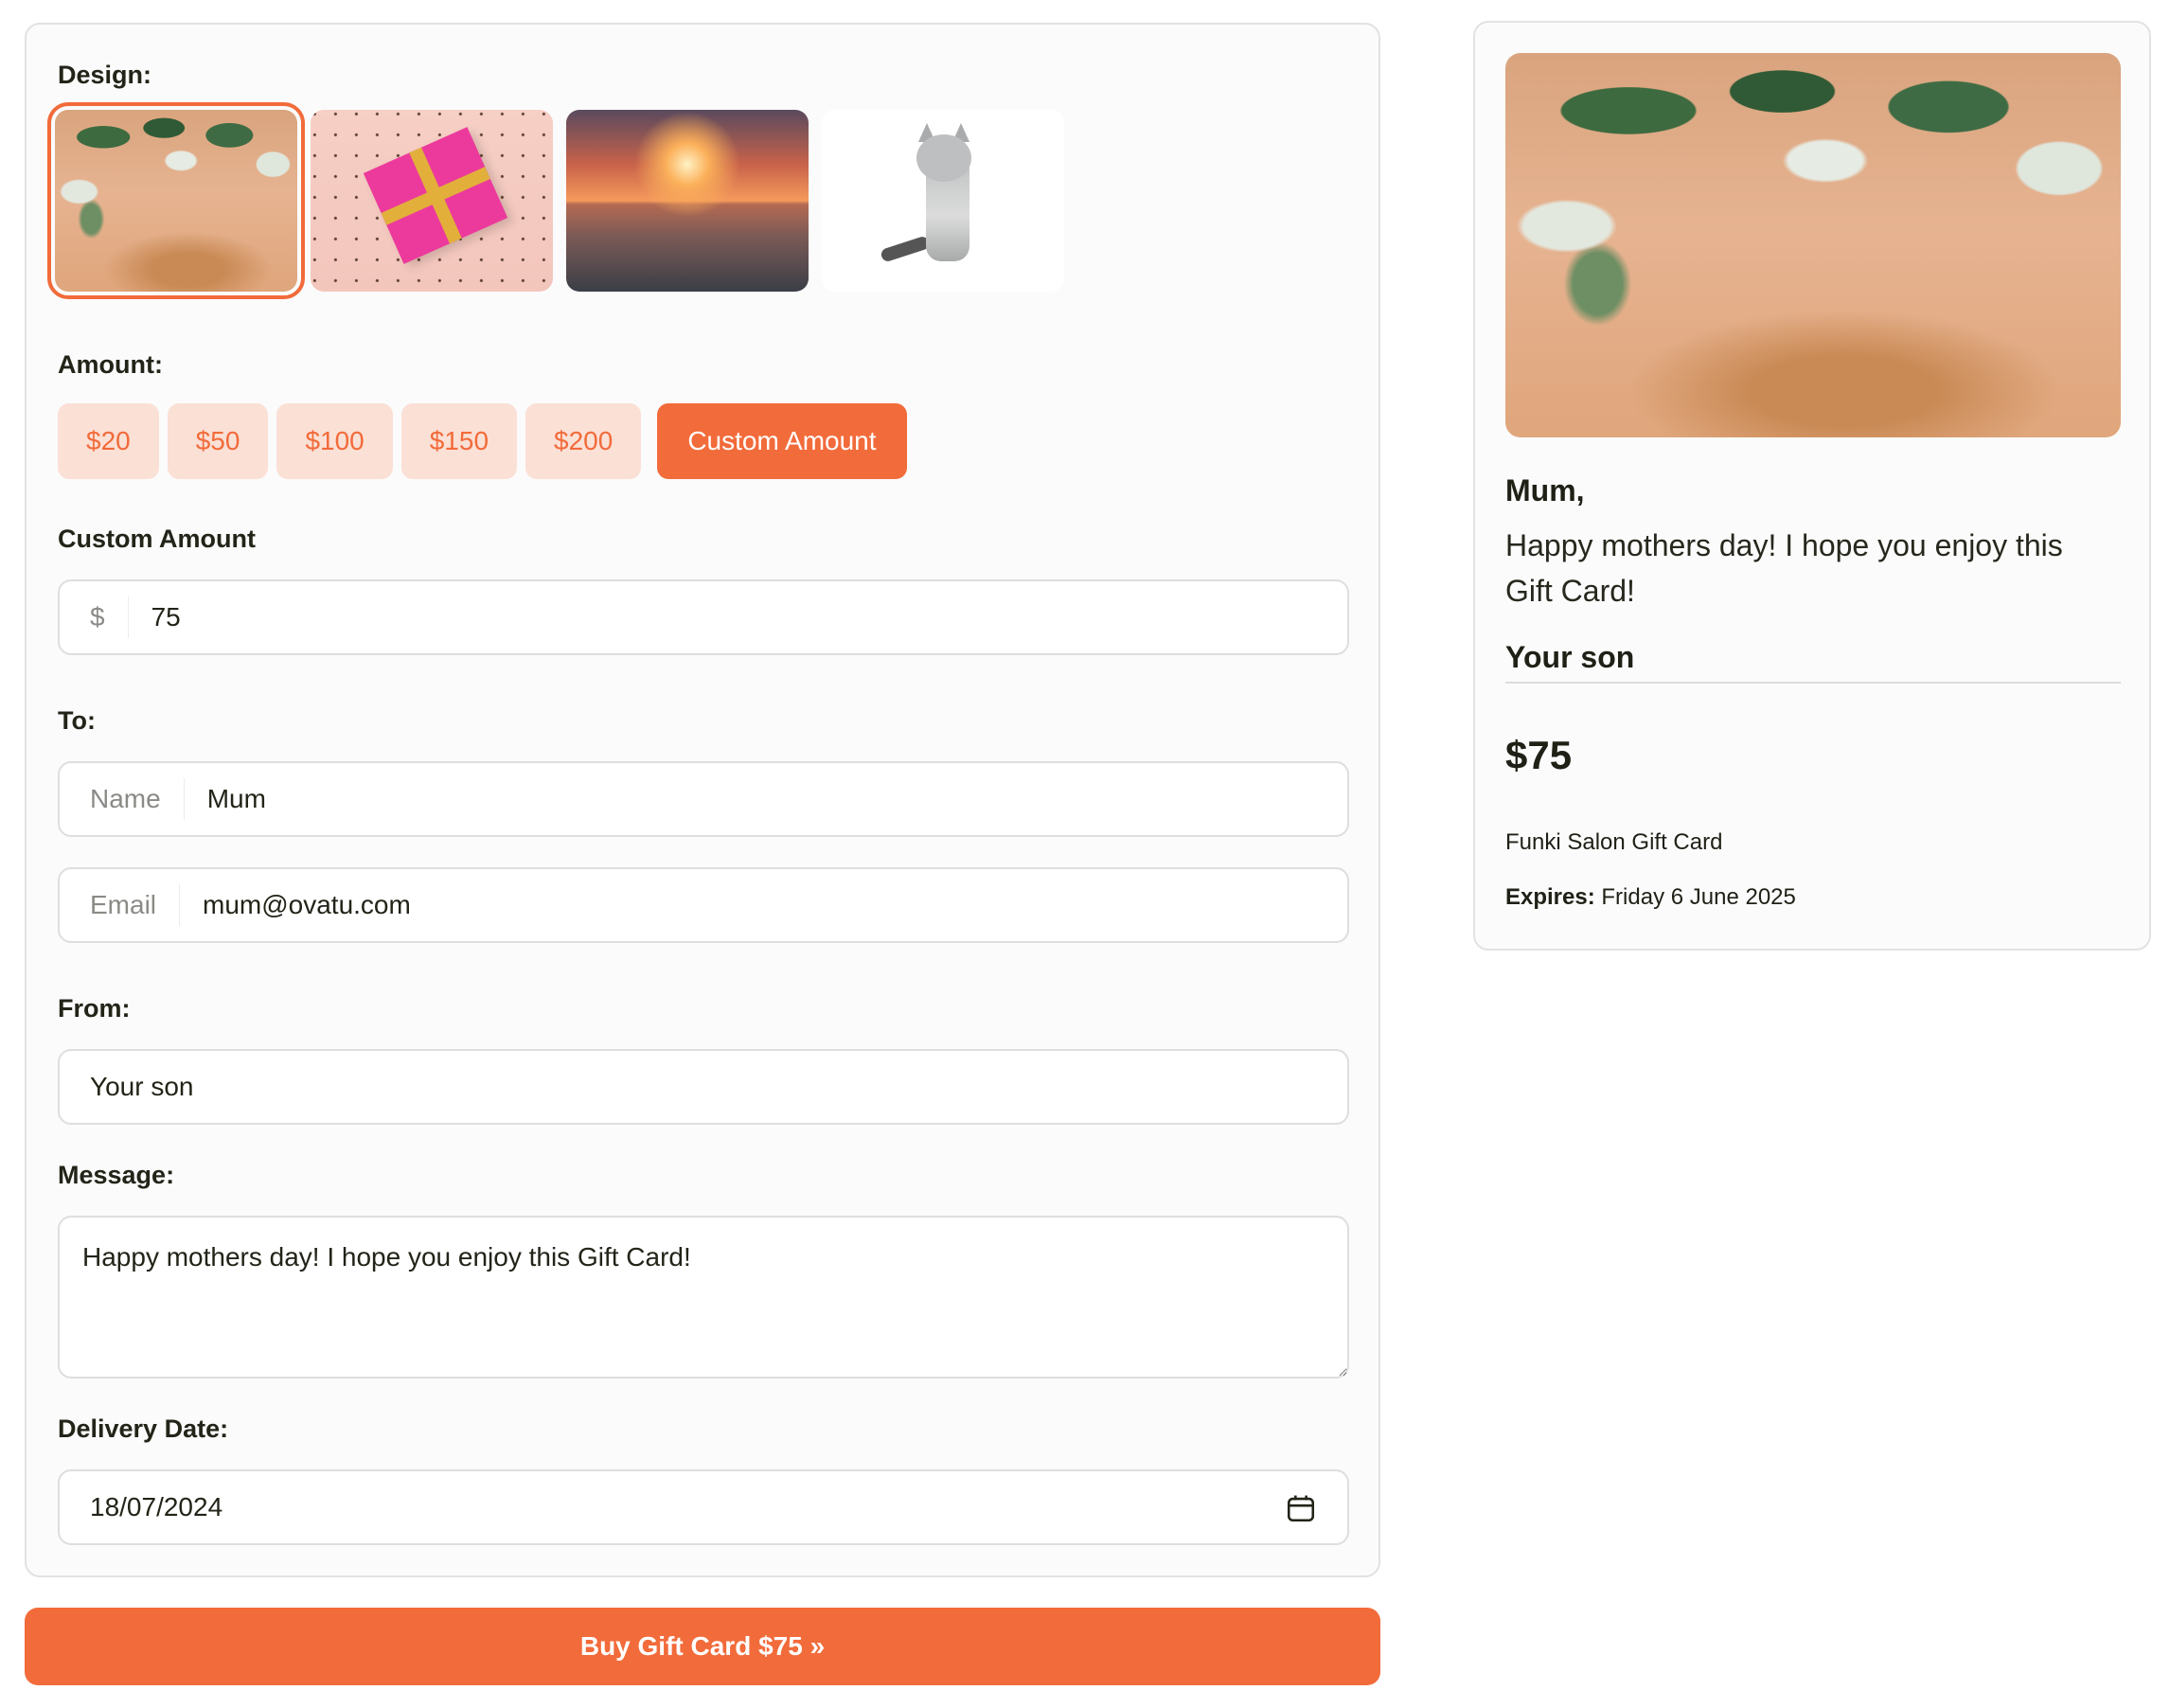 The image size is (2170, 1708). I want to click on preview-divider, so click(1813, 683).